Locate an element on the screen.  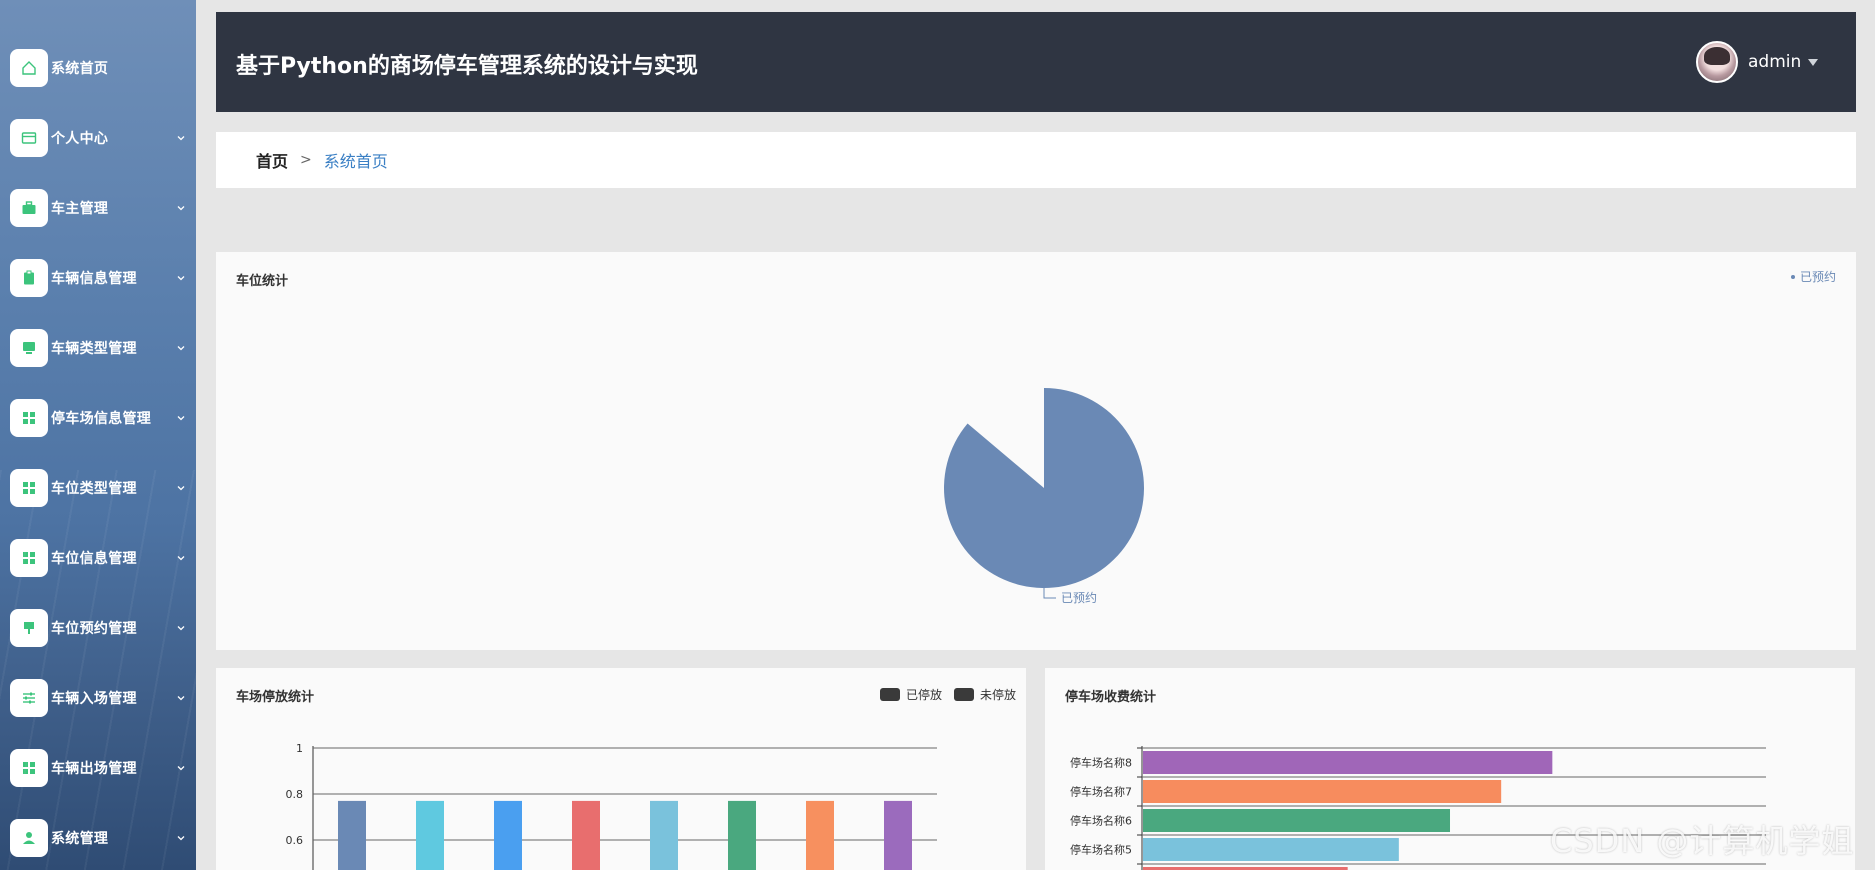
y-tick-label: 1 is located at coordinates (299, 748).